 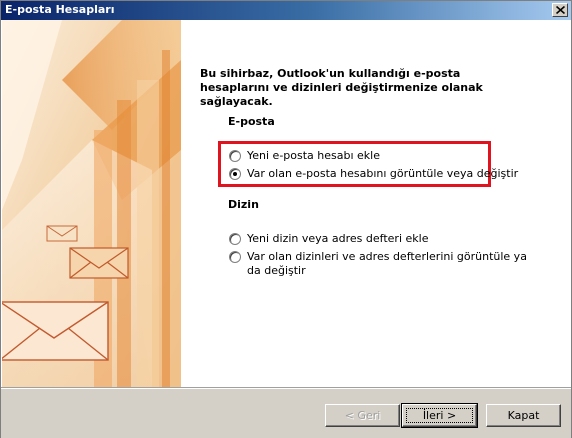 I want to click on email-section-label: E-posta, so click(x=251, y=121).